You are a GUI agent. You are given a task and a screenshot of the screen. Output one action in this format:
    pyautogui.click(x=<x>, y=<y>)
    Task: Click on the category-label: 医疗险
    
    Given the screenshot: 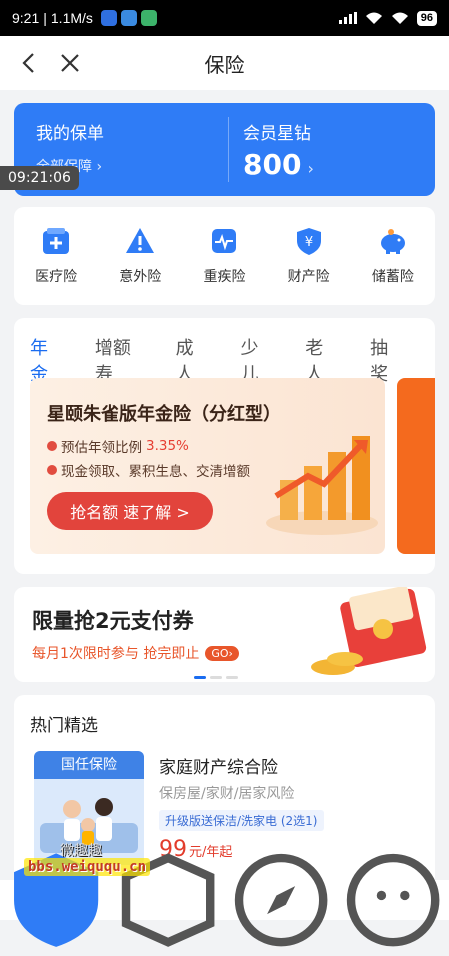 What is the action you would take?
    pyautogui.click(x=56, y=277)
    